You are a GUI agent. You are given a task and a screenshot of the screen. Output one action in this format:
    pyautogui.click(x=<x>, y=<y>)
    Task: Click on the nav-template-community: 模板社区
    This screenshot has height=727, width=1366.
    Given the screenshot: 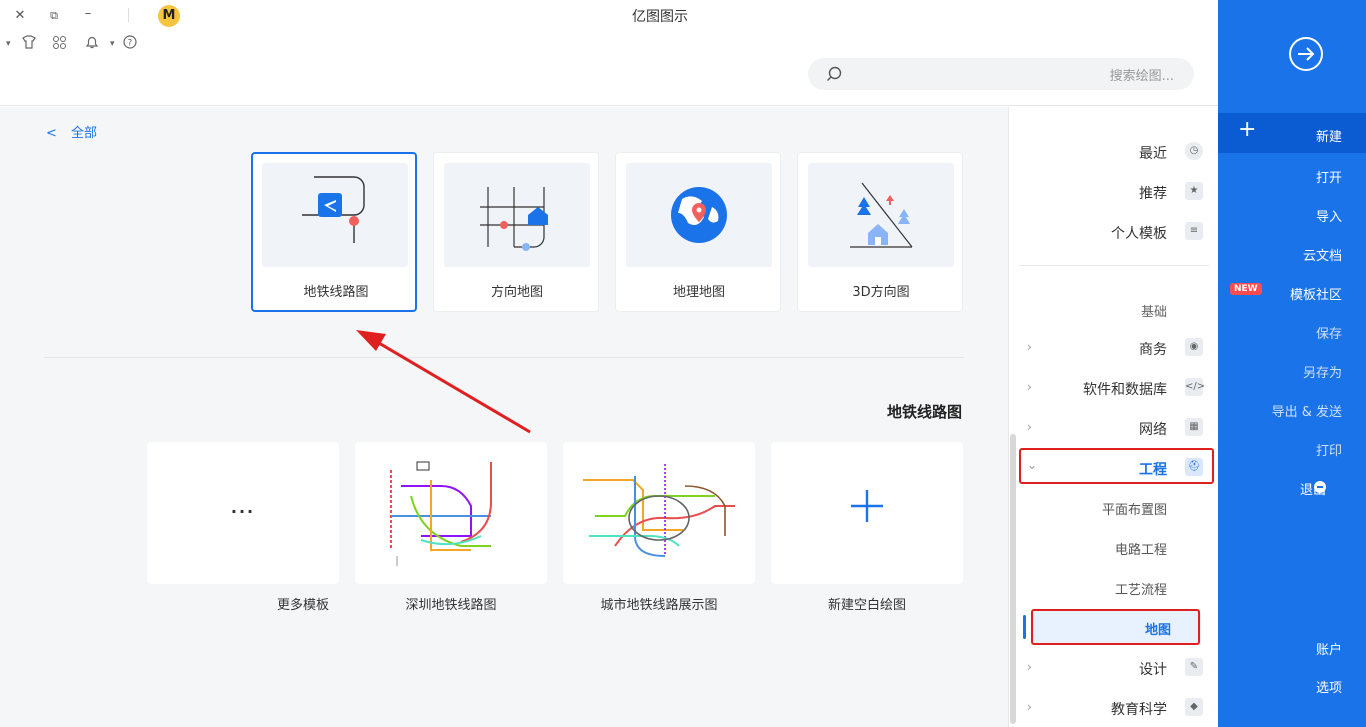 What is the action you would take?
    pyautogui.click(x=1316, y=293)
    